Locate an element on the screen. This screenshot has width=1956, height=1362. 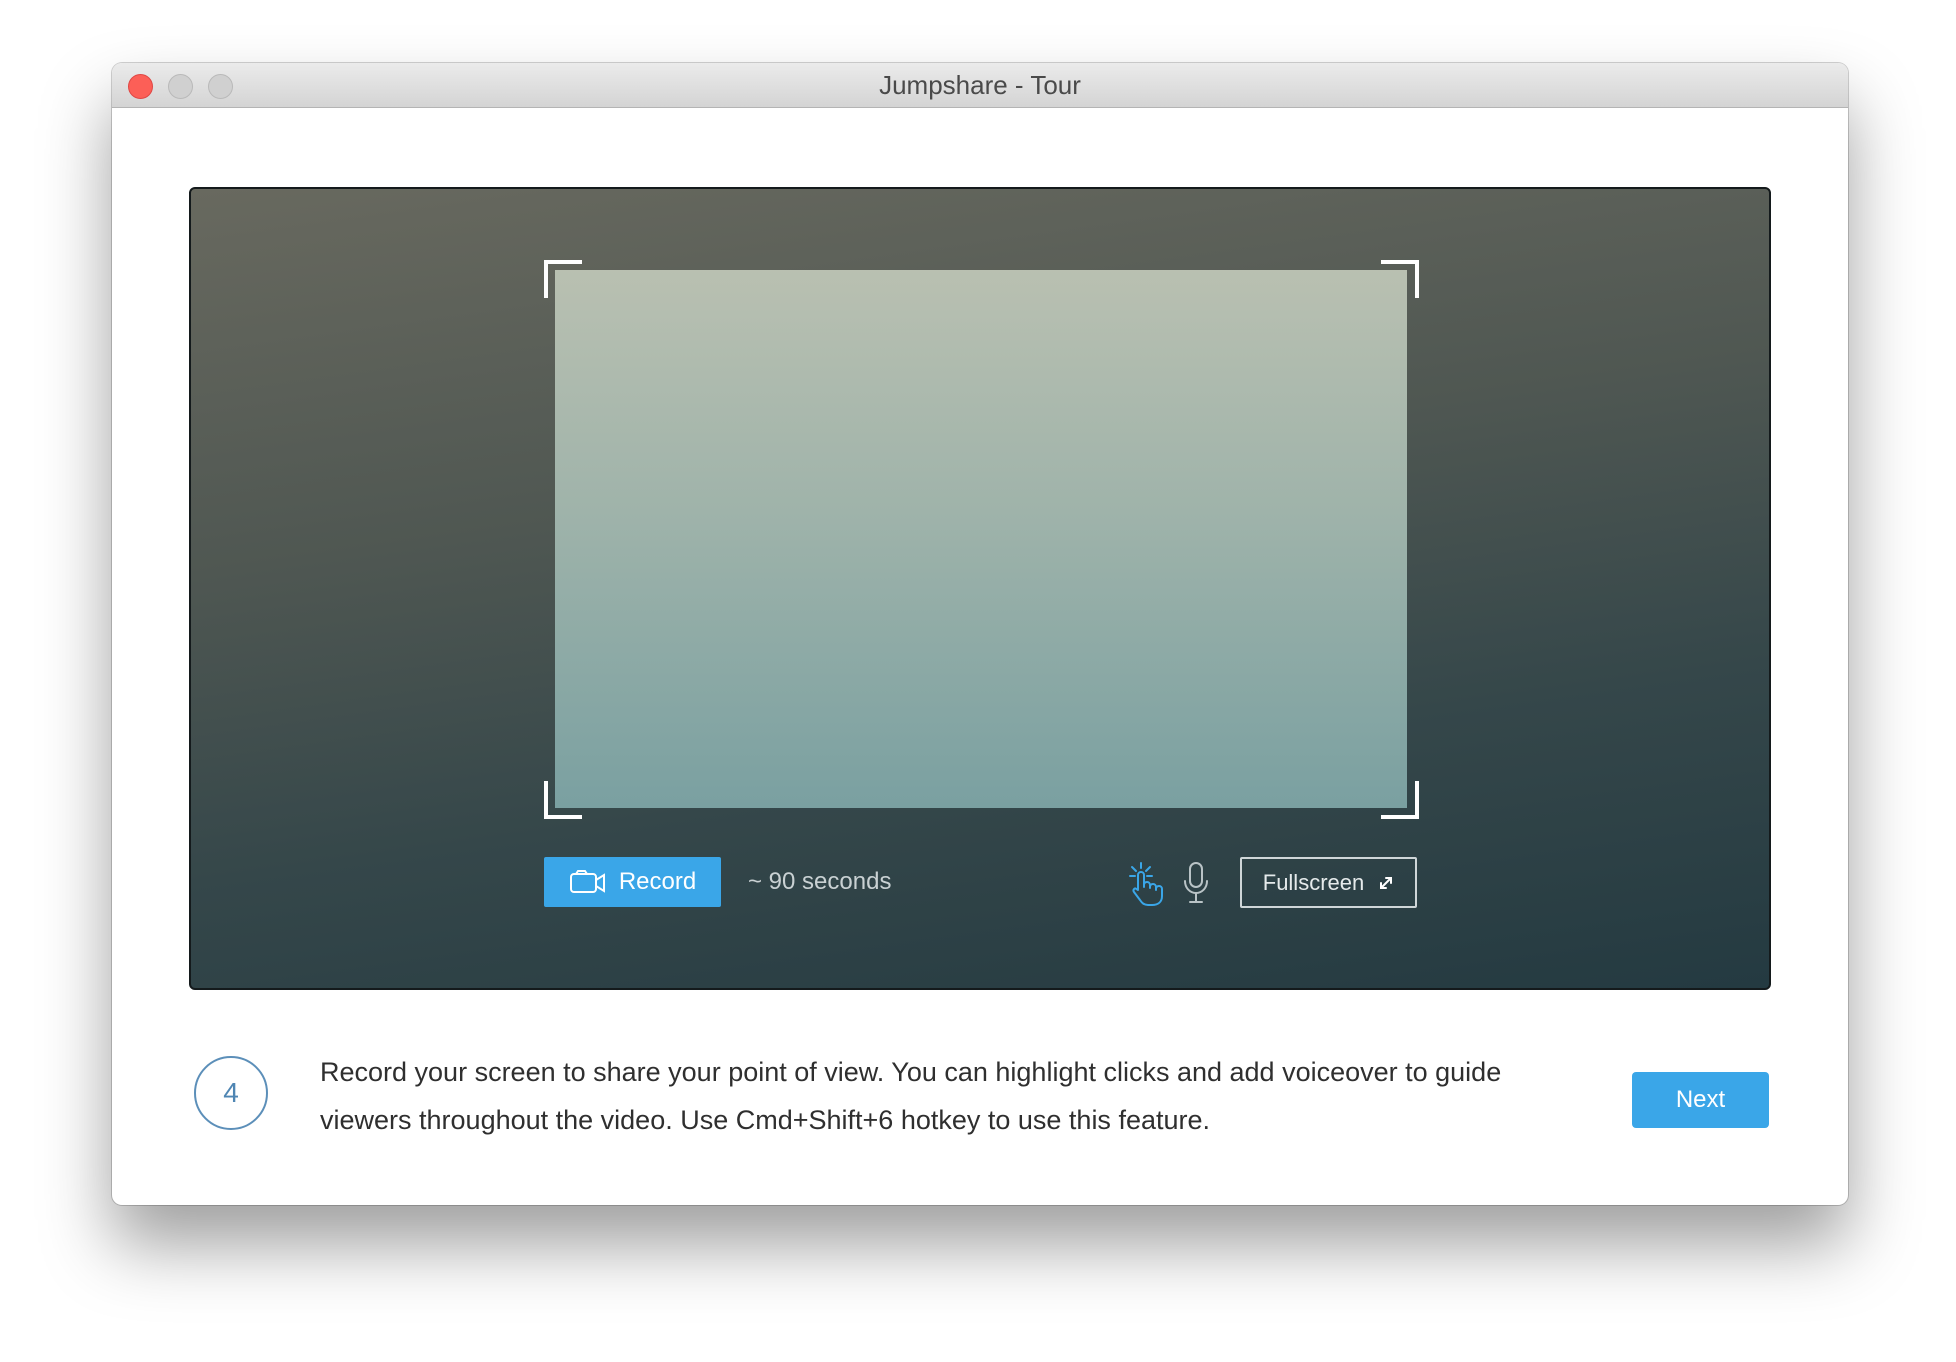
capture-corner-top-right is located at coordinates (1400, 279).